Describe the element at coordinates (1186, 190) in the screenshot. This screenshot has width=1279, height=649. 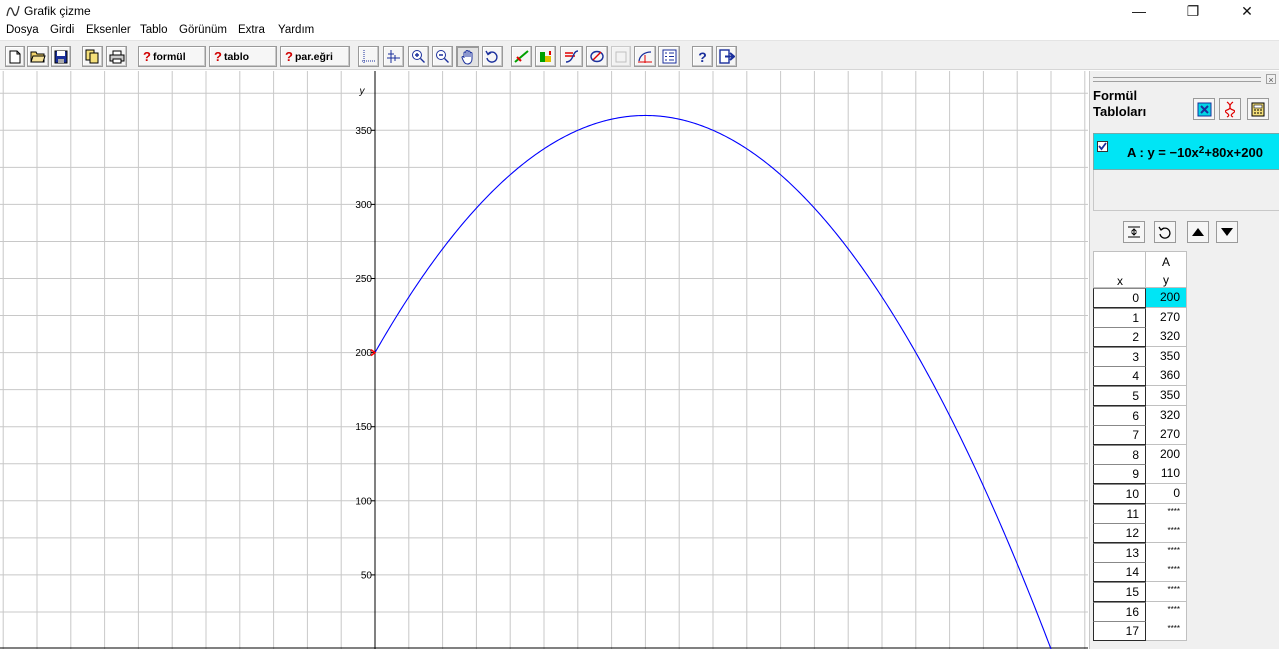
I see `formula-list-empty-area` at that location.